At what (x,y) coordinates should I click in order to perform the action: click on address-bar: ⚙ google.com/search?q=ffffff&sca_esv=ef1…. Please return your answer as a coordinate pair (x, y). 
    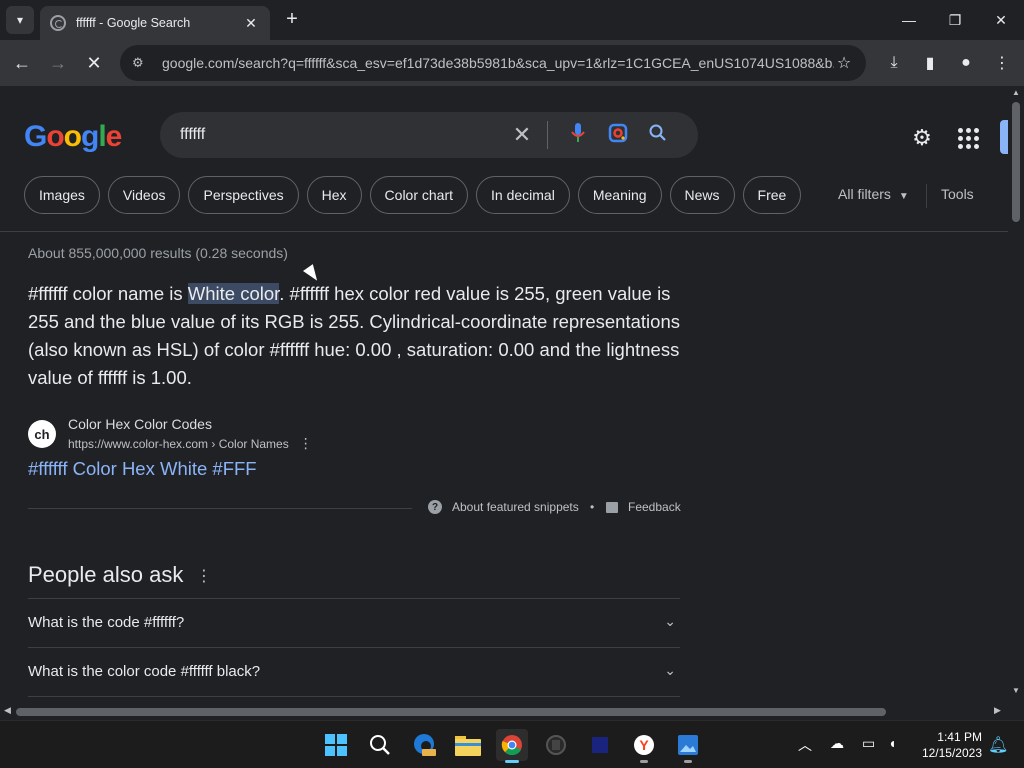
    Looking at the image, I should click on (493, 63).